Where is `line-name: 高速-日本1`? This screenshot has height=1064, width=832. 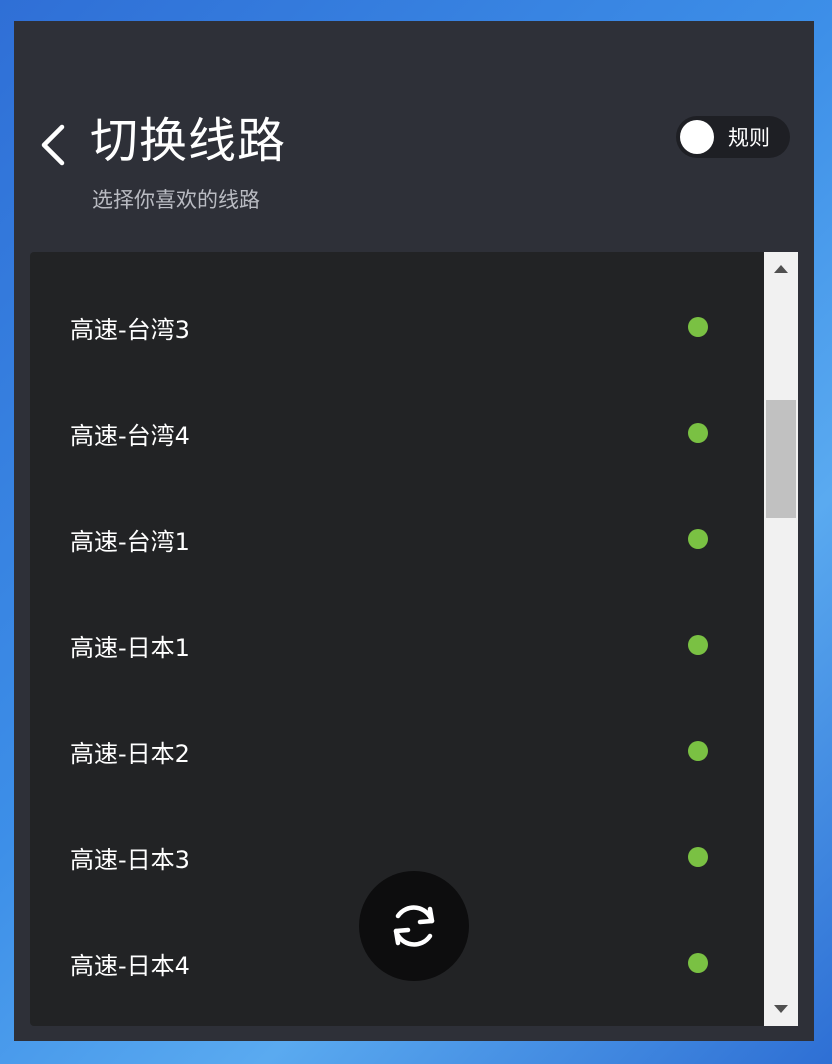
line-name: 高速-日本1 is located at coordinates (130, 647).